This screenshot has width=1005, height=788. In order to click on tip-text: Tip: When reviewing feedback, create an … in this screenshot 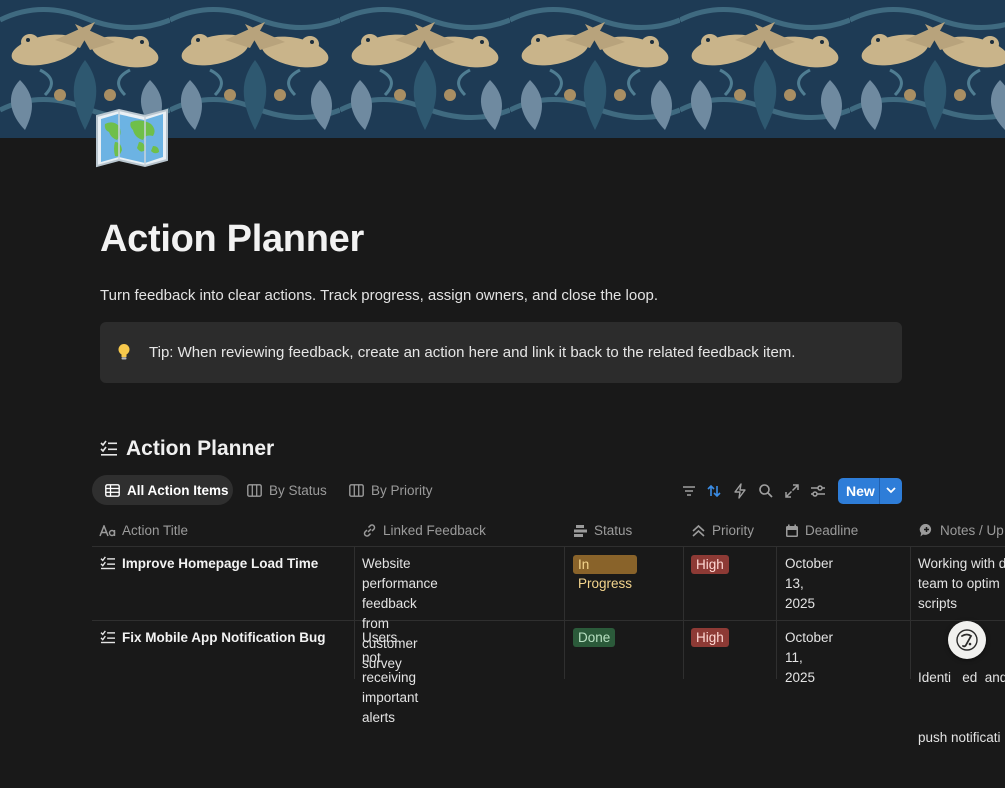, I will do `click(472, 352)`.